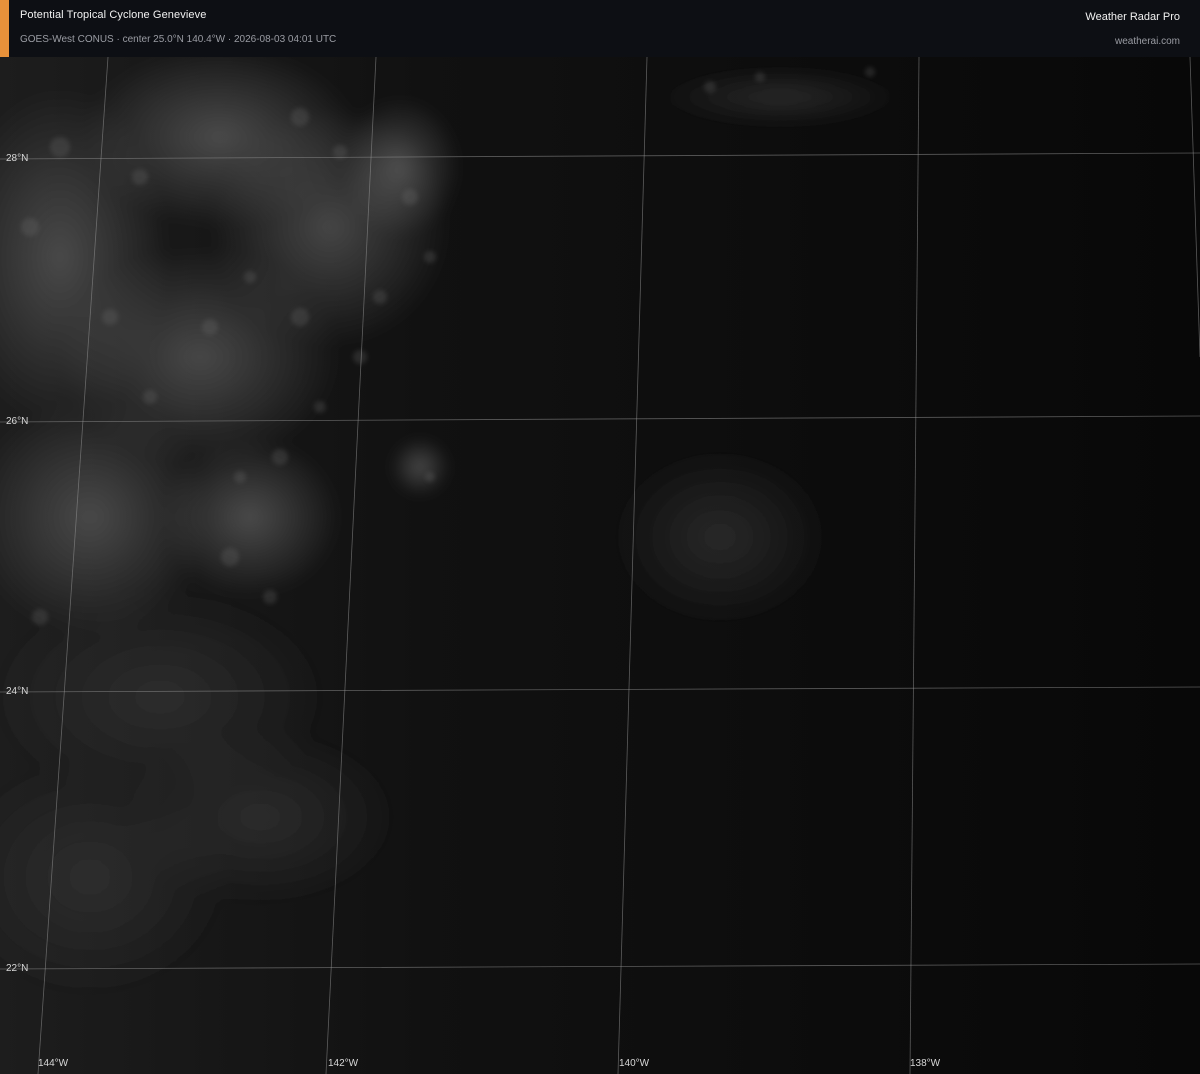 This screenshot has width=1200, height=1074. Describe the element at coordinates (53, 1063) in the screenshot. I see `longitude-label-144w: 144°W` at that location.